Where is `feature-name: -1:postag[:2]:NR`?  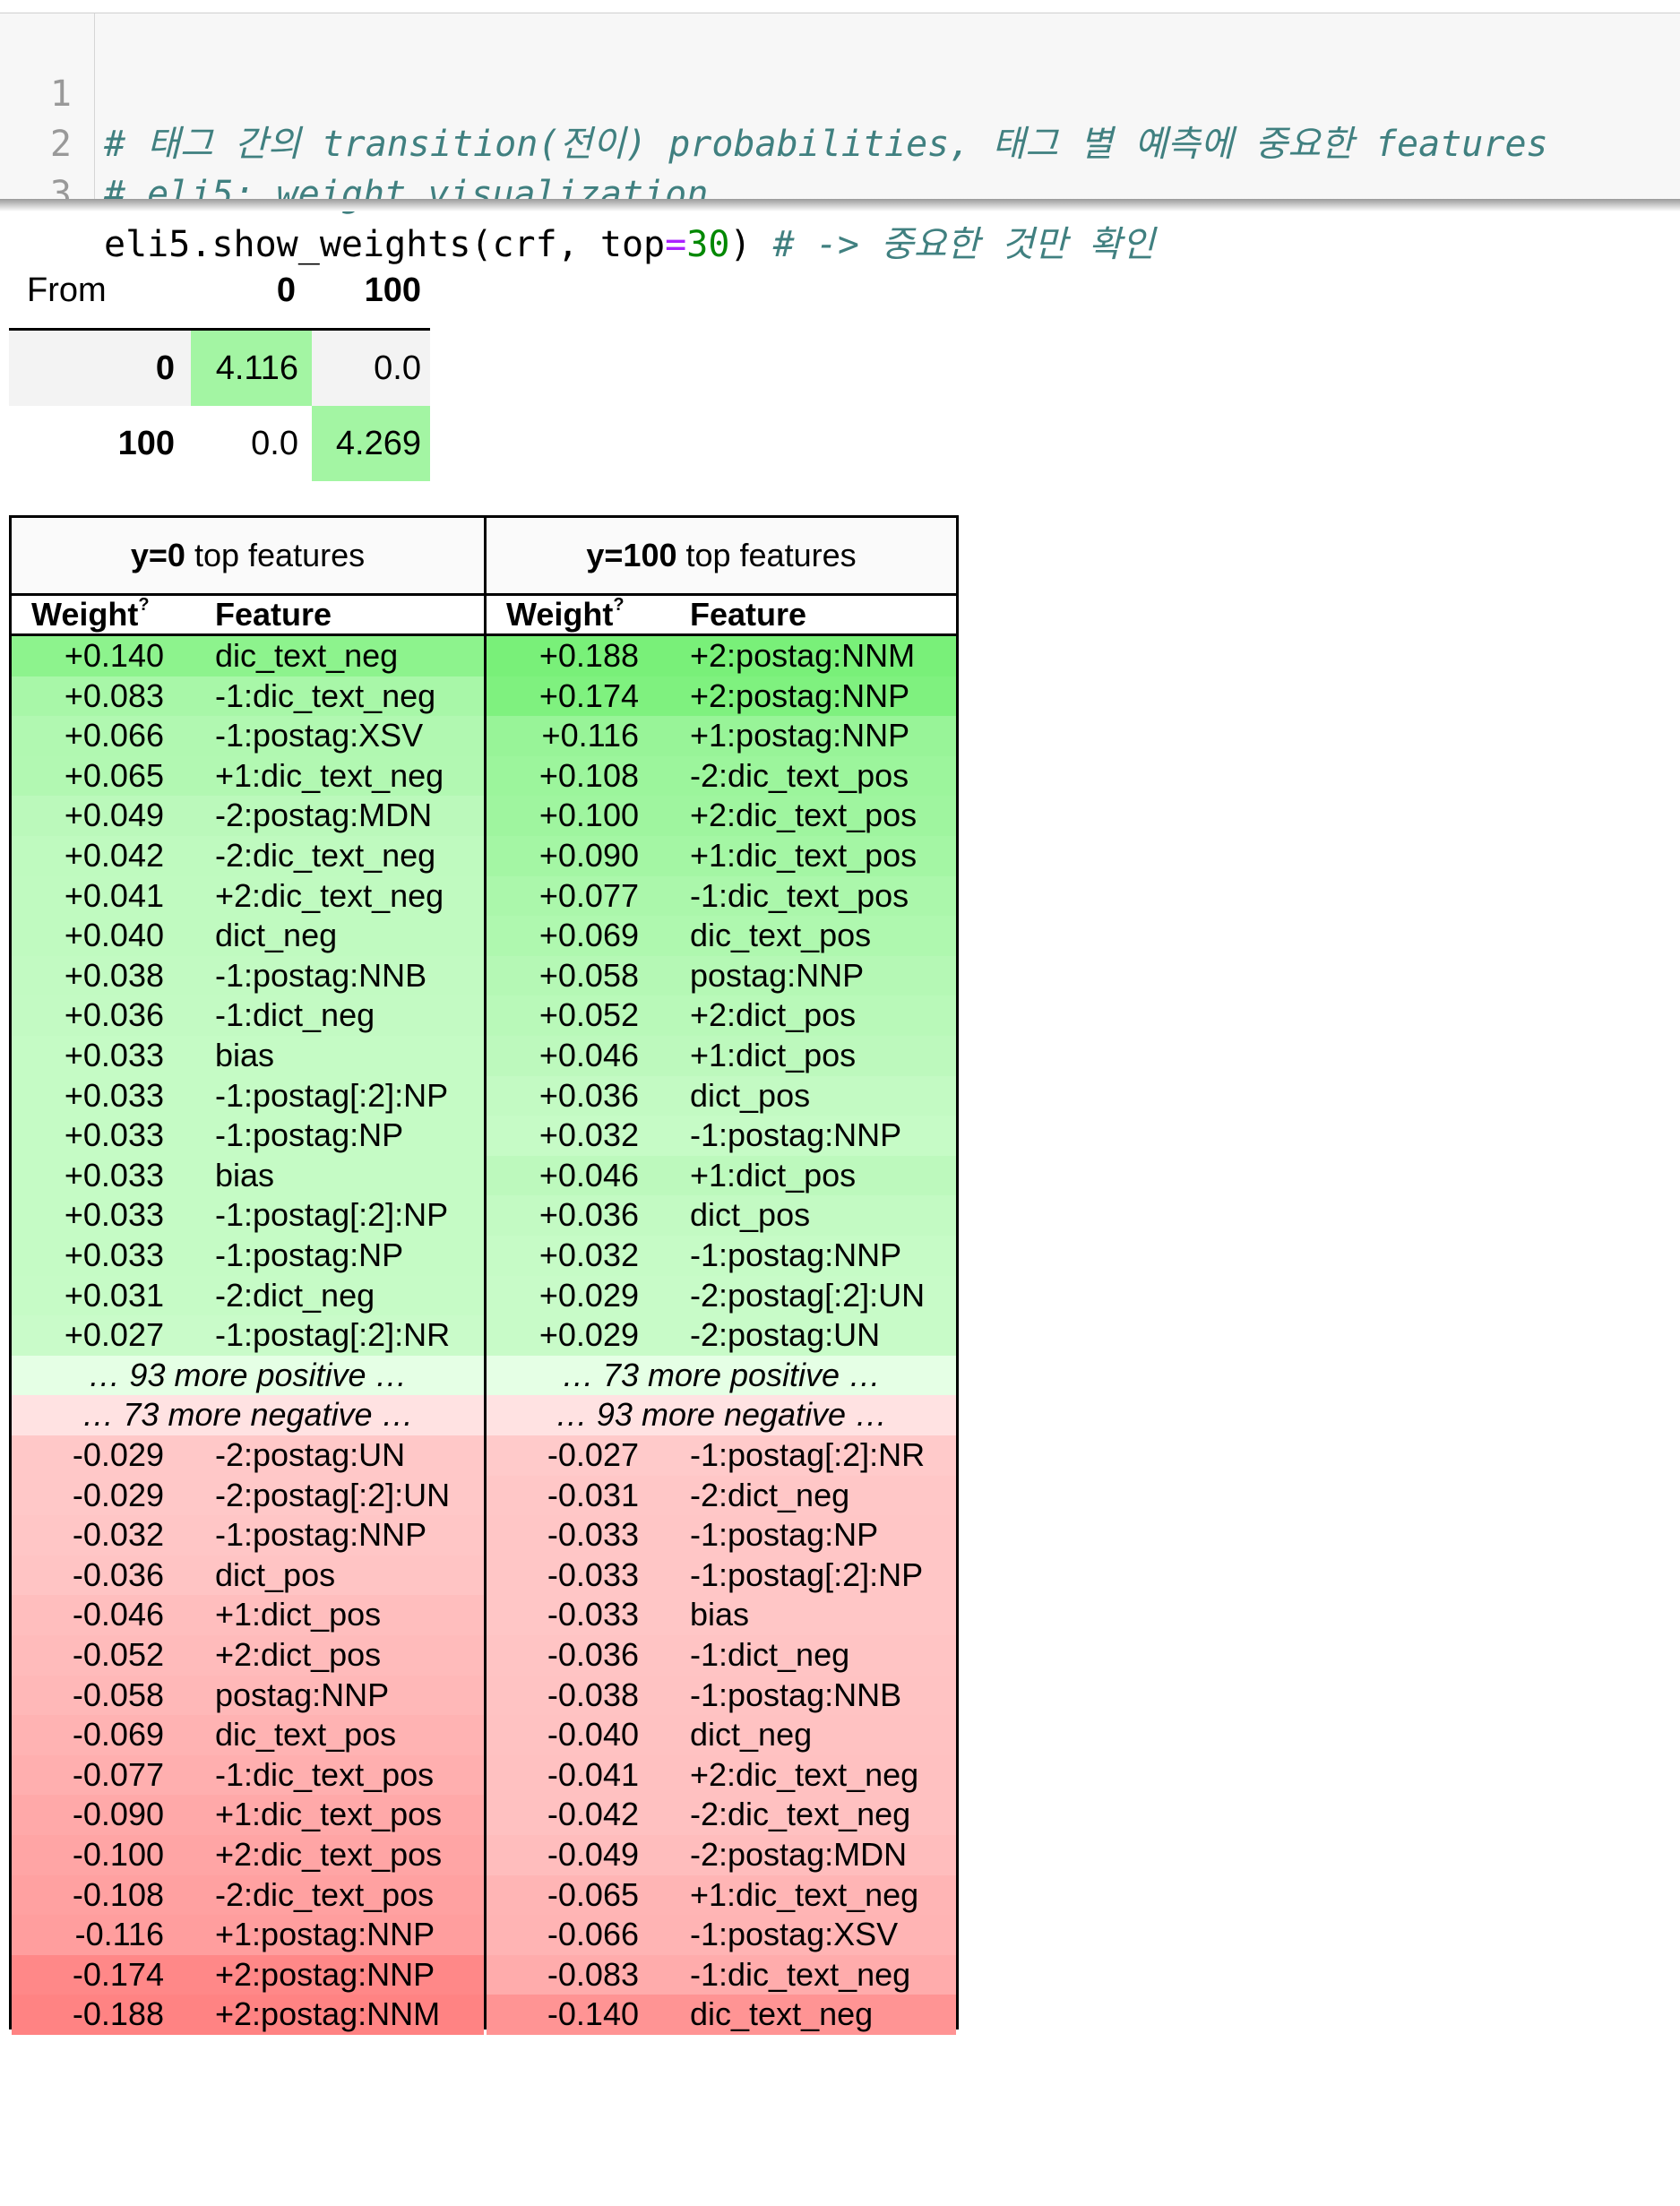
feature-name: -1:postag[:2]:NR is located at coordinates (333, 1335).